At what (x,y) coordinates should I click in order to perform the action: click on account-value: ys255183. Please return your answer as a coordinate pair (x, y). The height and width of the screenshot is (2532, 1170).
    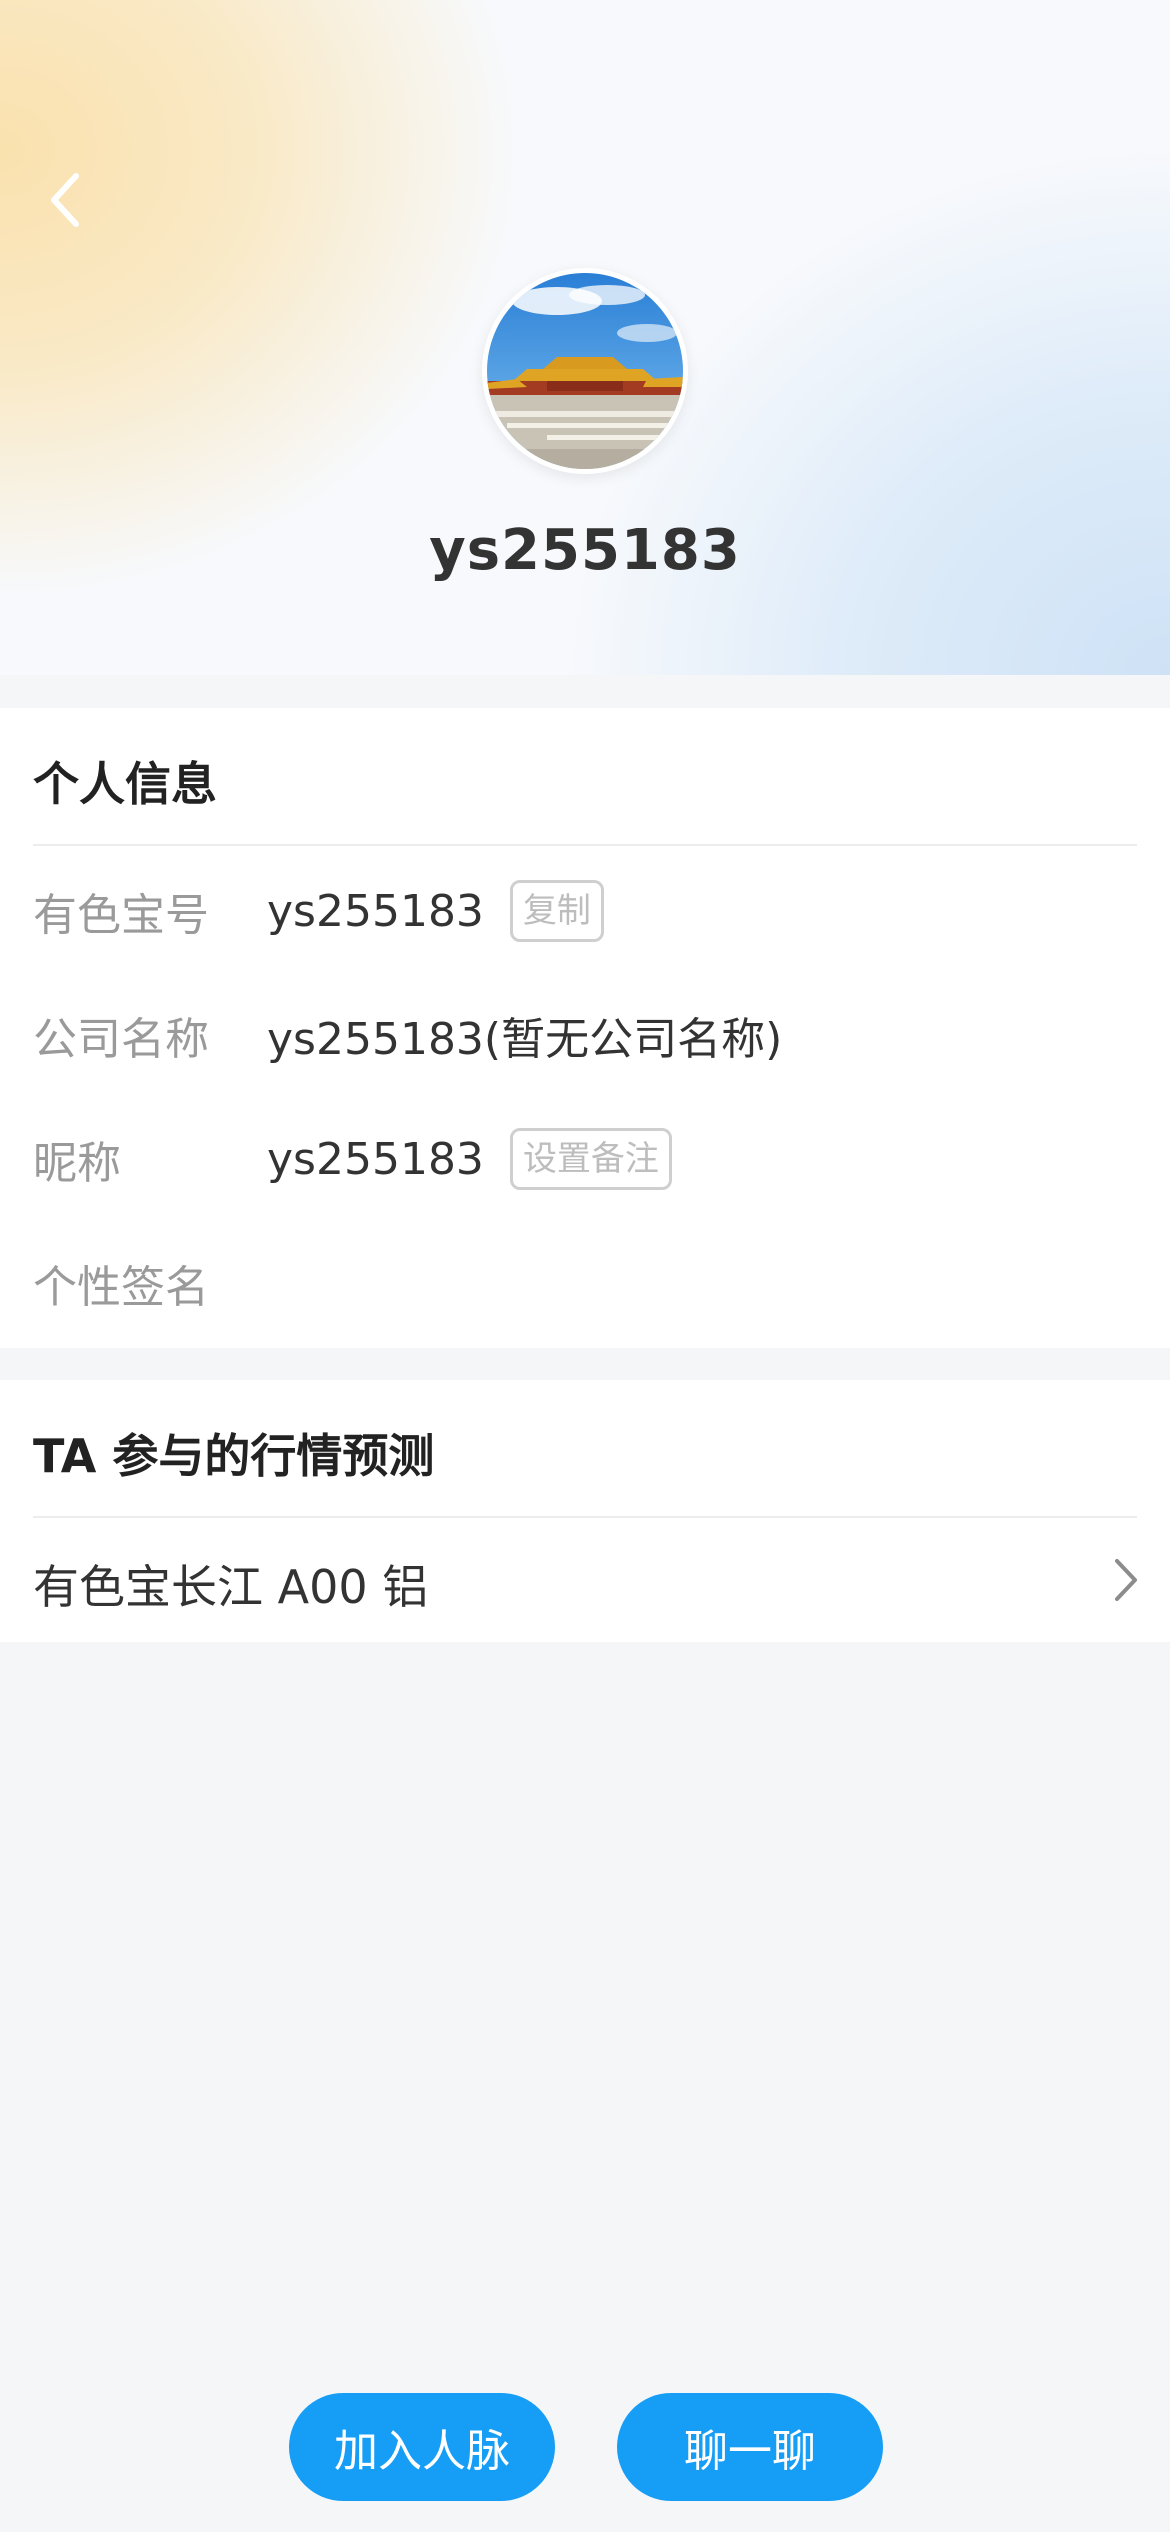
    Looking at the image, I should click on (375, 911).